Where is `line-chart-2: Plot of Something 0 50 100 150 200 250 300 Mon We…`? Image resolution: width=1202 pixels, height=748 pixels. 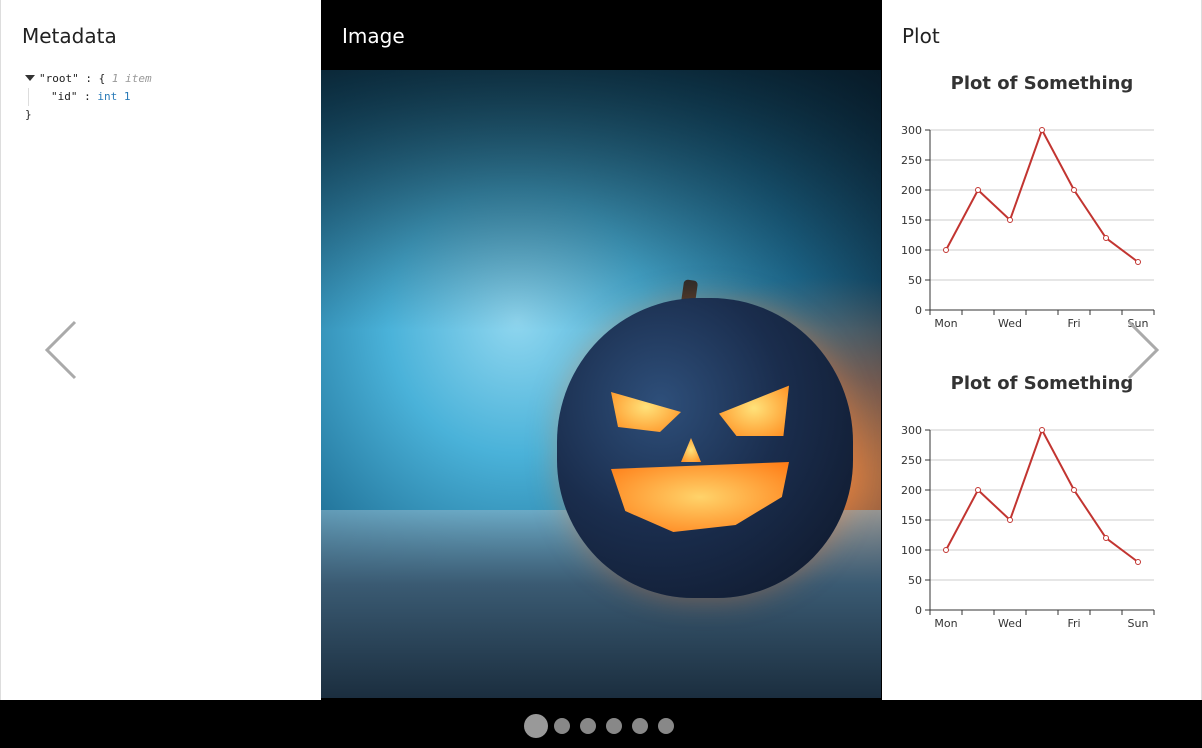
line-chart-2: Plot of Something 0 50 100 150 200 250 300 Mon We… is located at coordinates (1042, 512).